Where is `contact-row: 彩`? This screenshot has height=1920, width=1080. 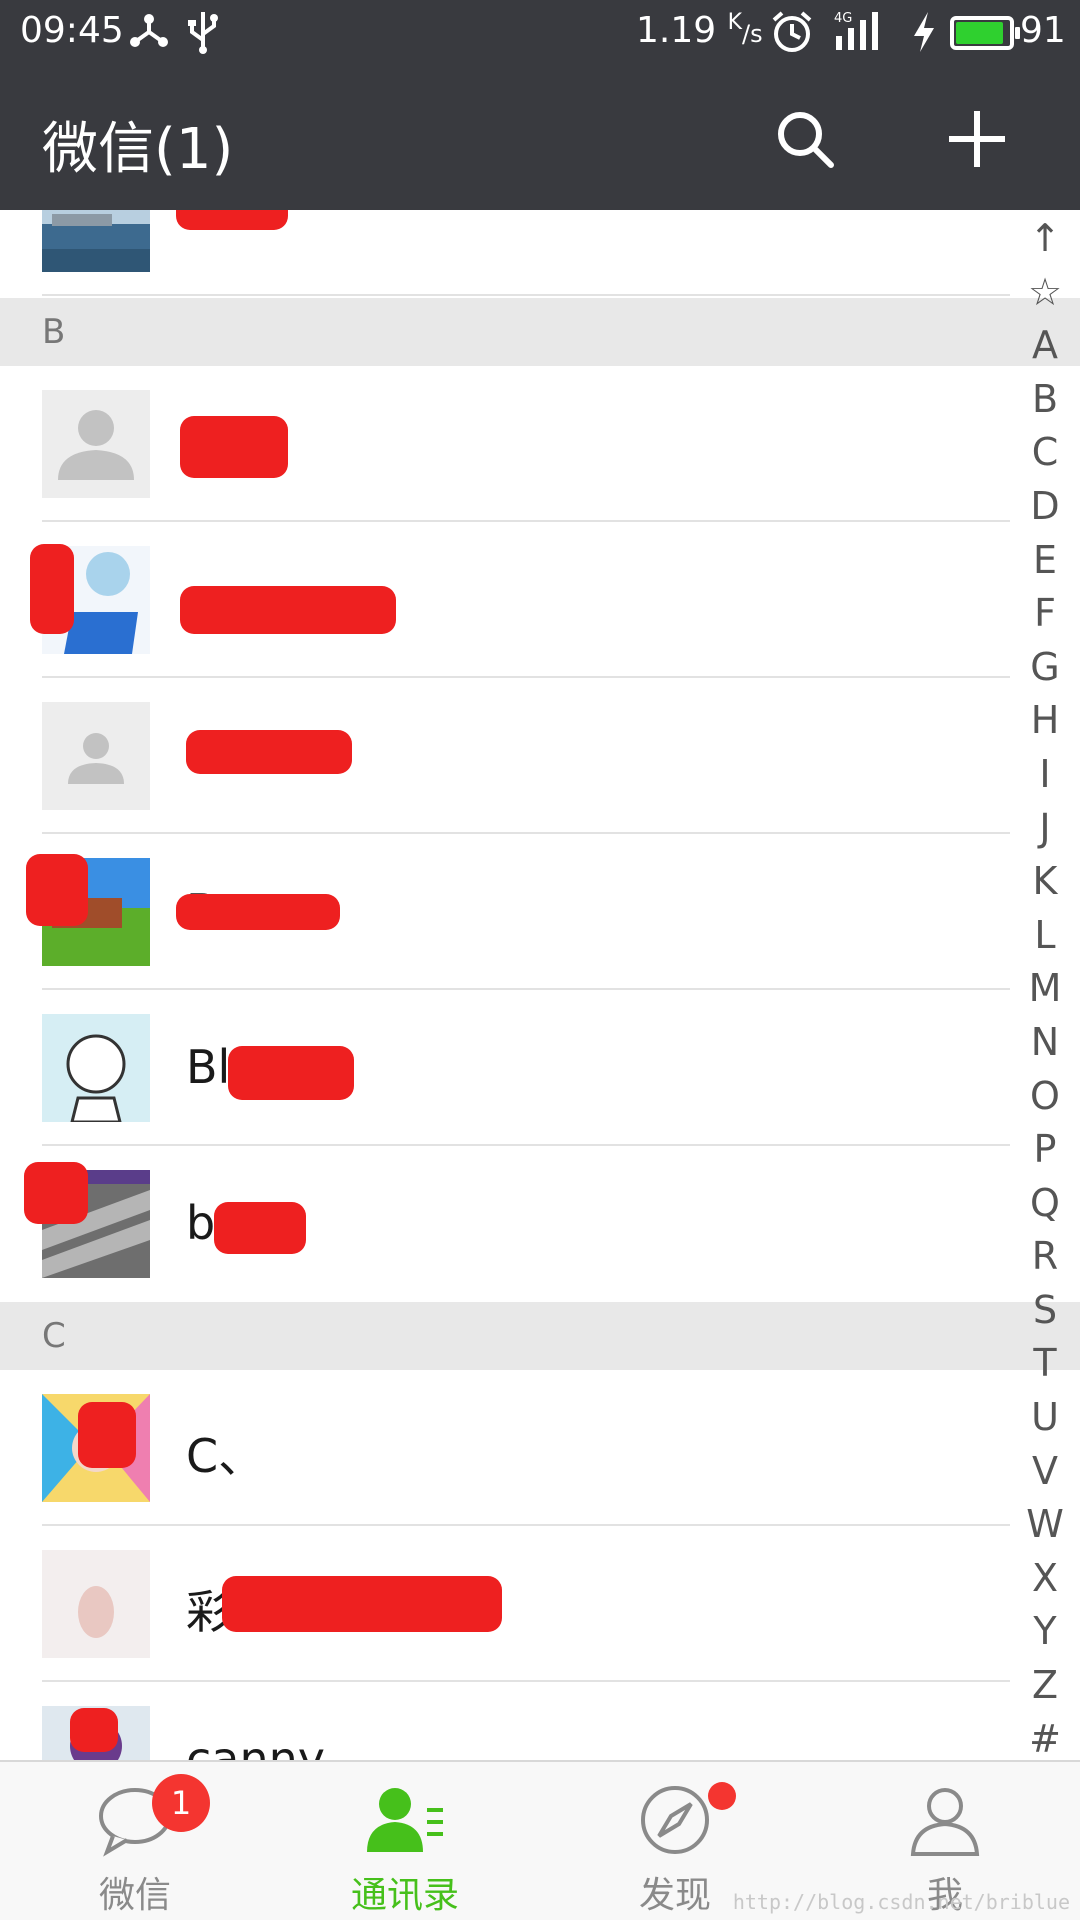
contact-row: 彩 is located at coordinates (505, 1604).